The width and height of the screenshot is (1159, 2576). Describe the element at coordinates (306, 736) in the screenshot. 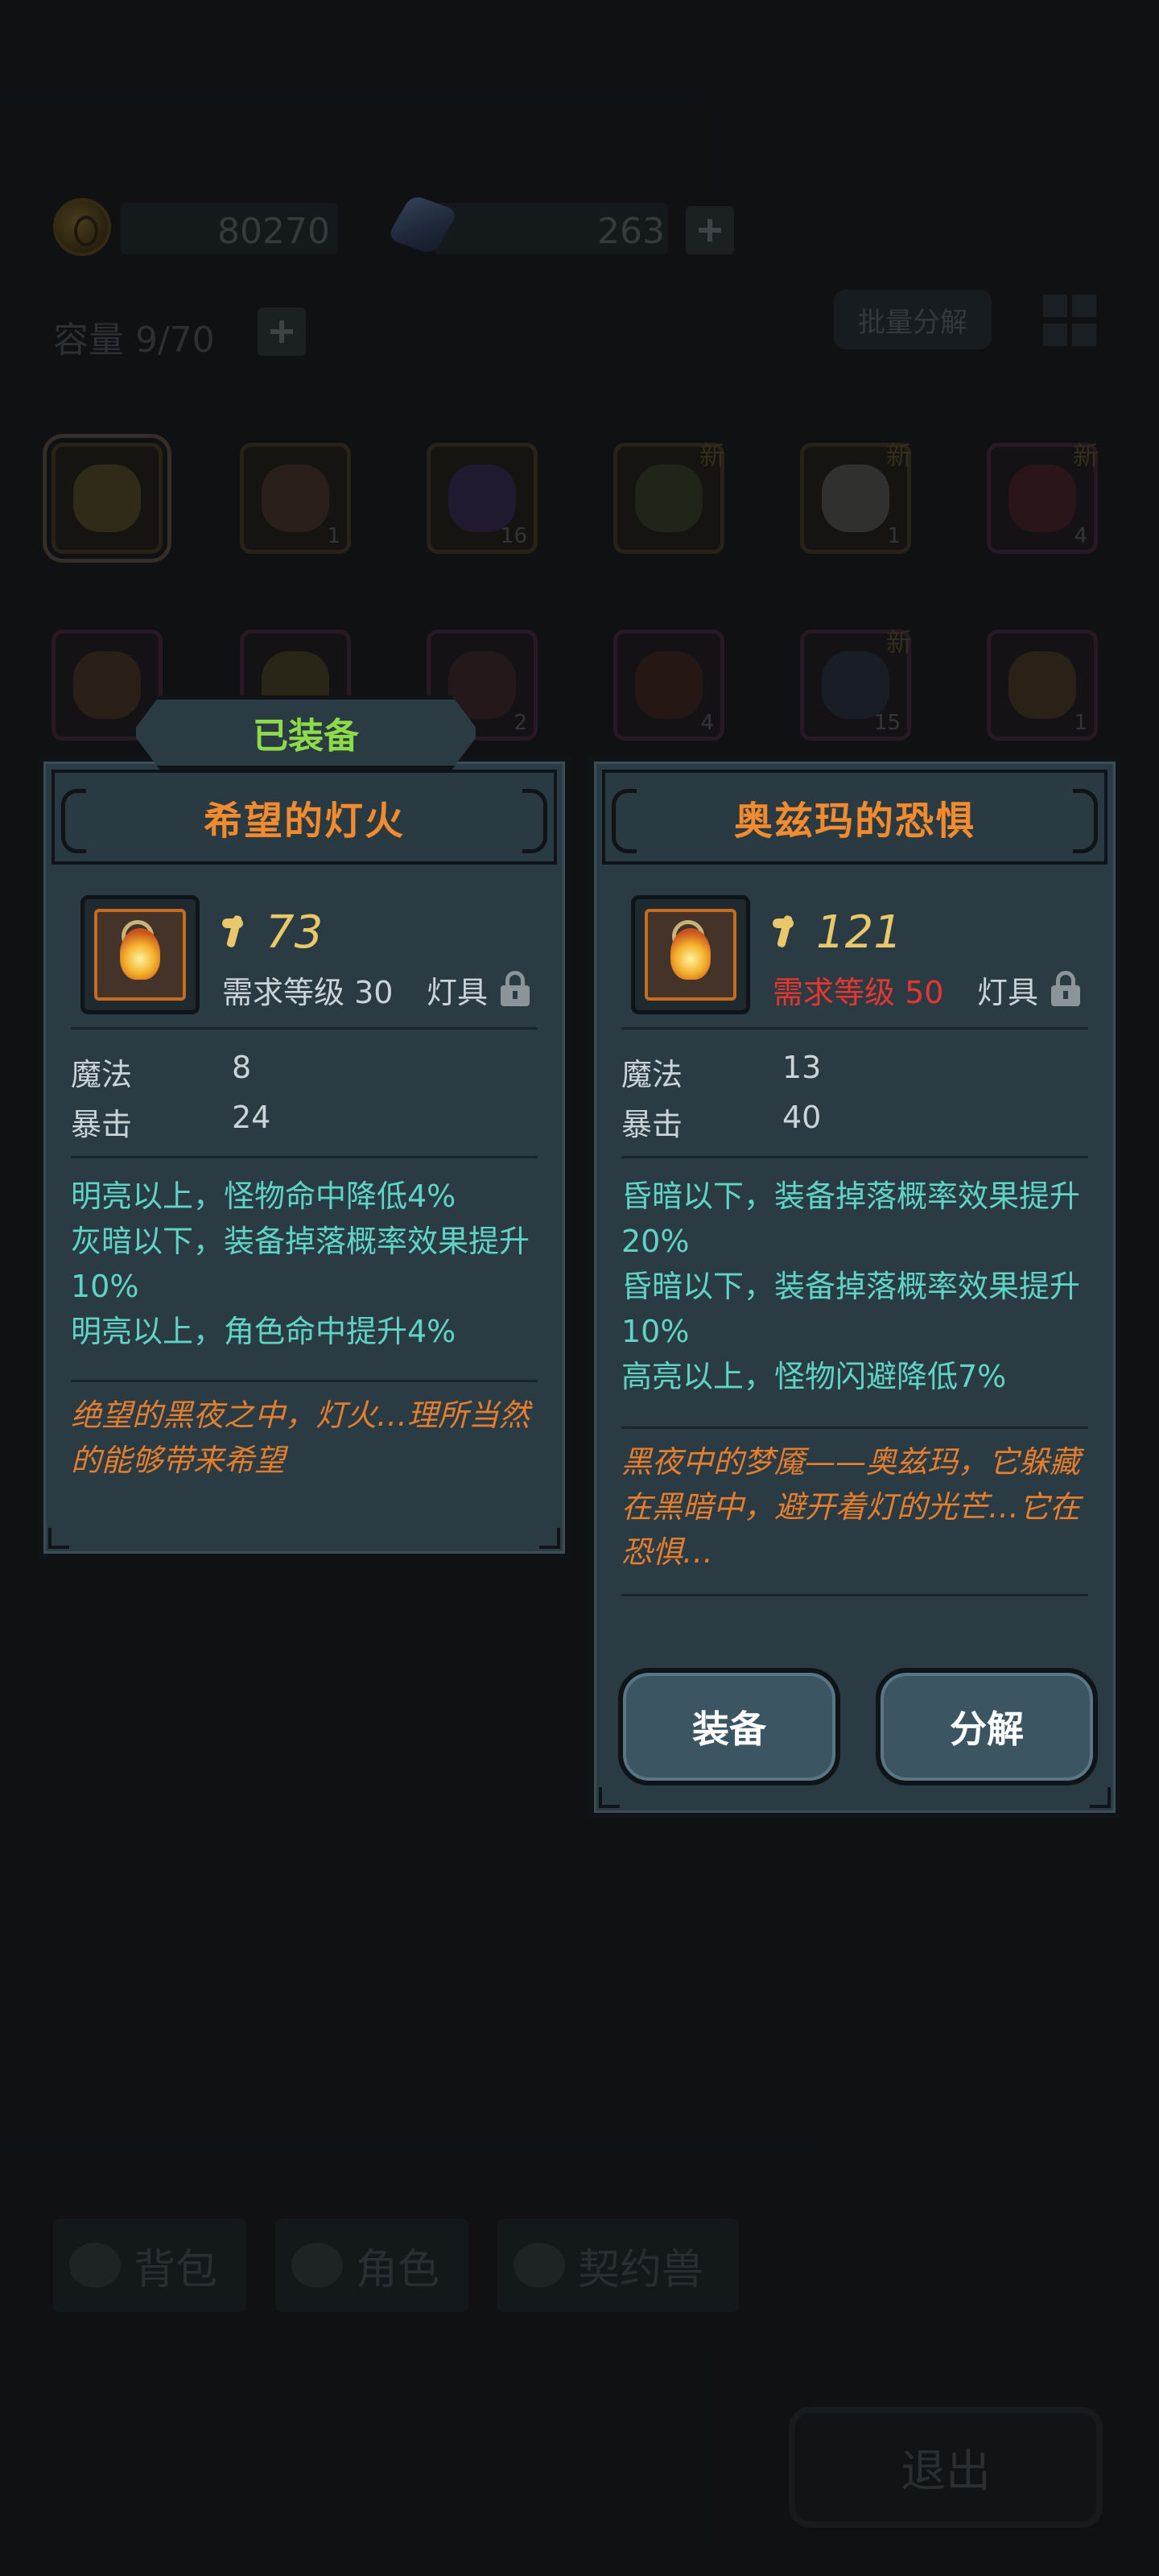

I see `equipped-badge-label: 已装备` at that location.